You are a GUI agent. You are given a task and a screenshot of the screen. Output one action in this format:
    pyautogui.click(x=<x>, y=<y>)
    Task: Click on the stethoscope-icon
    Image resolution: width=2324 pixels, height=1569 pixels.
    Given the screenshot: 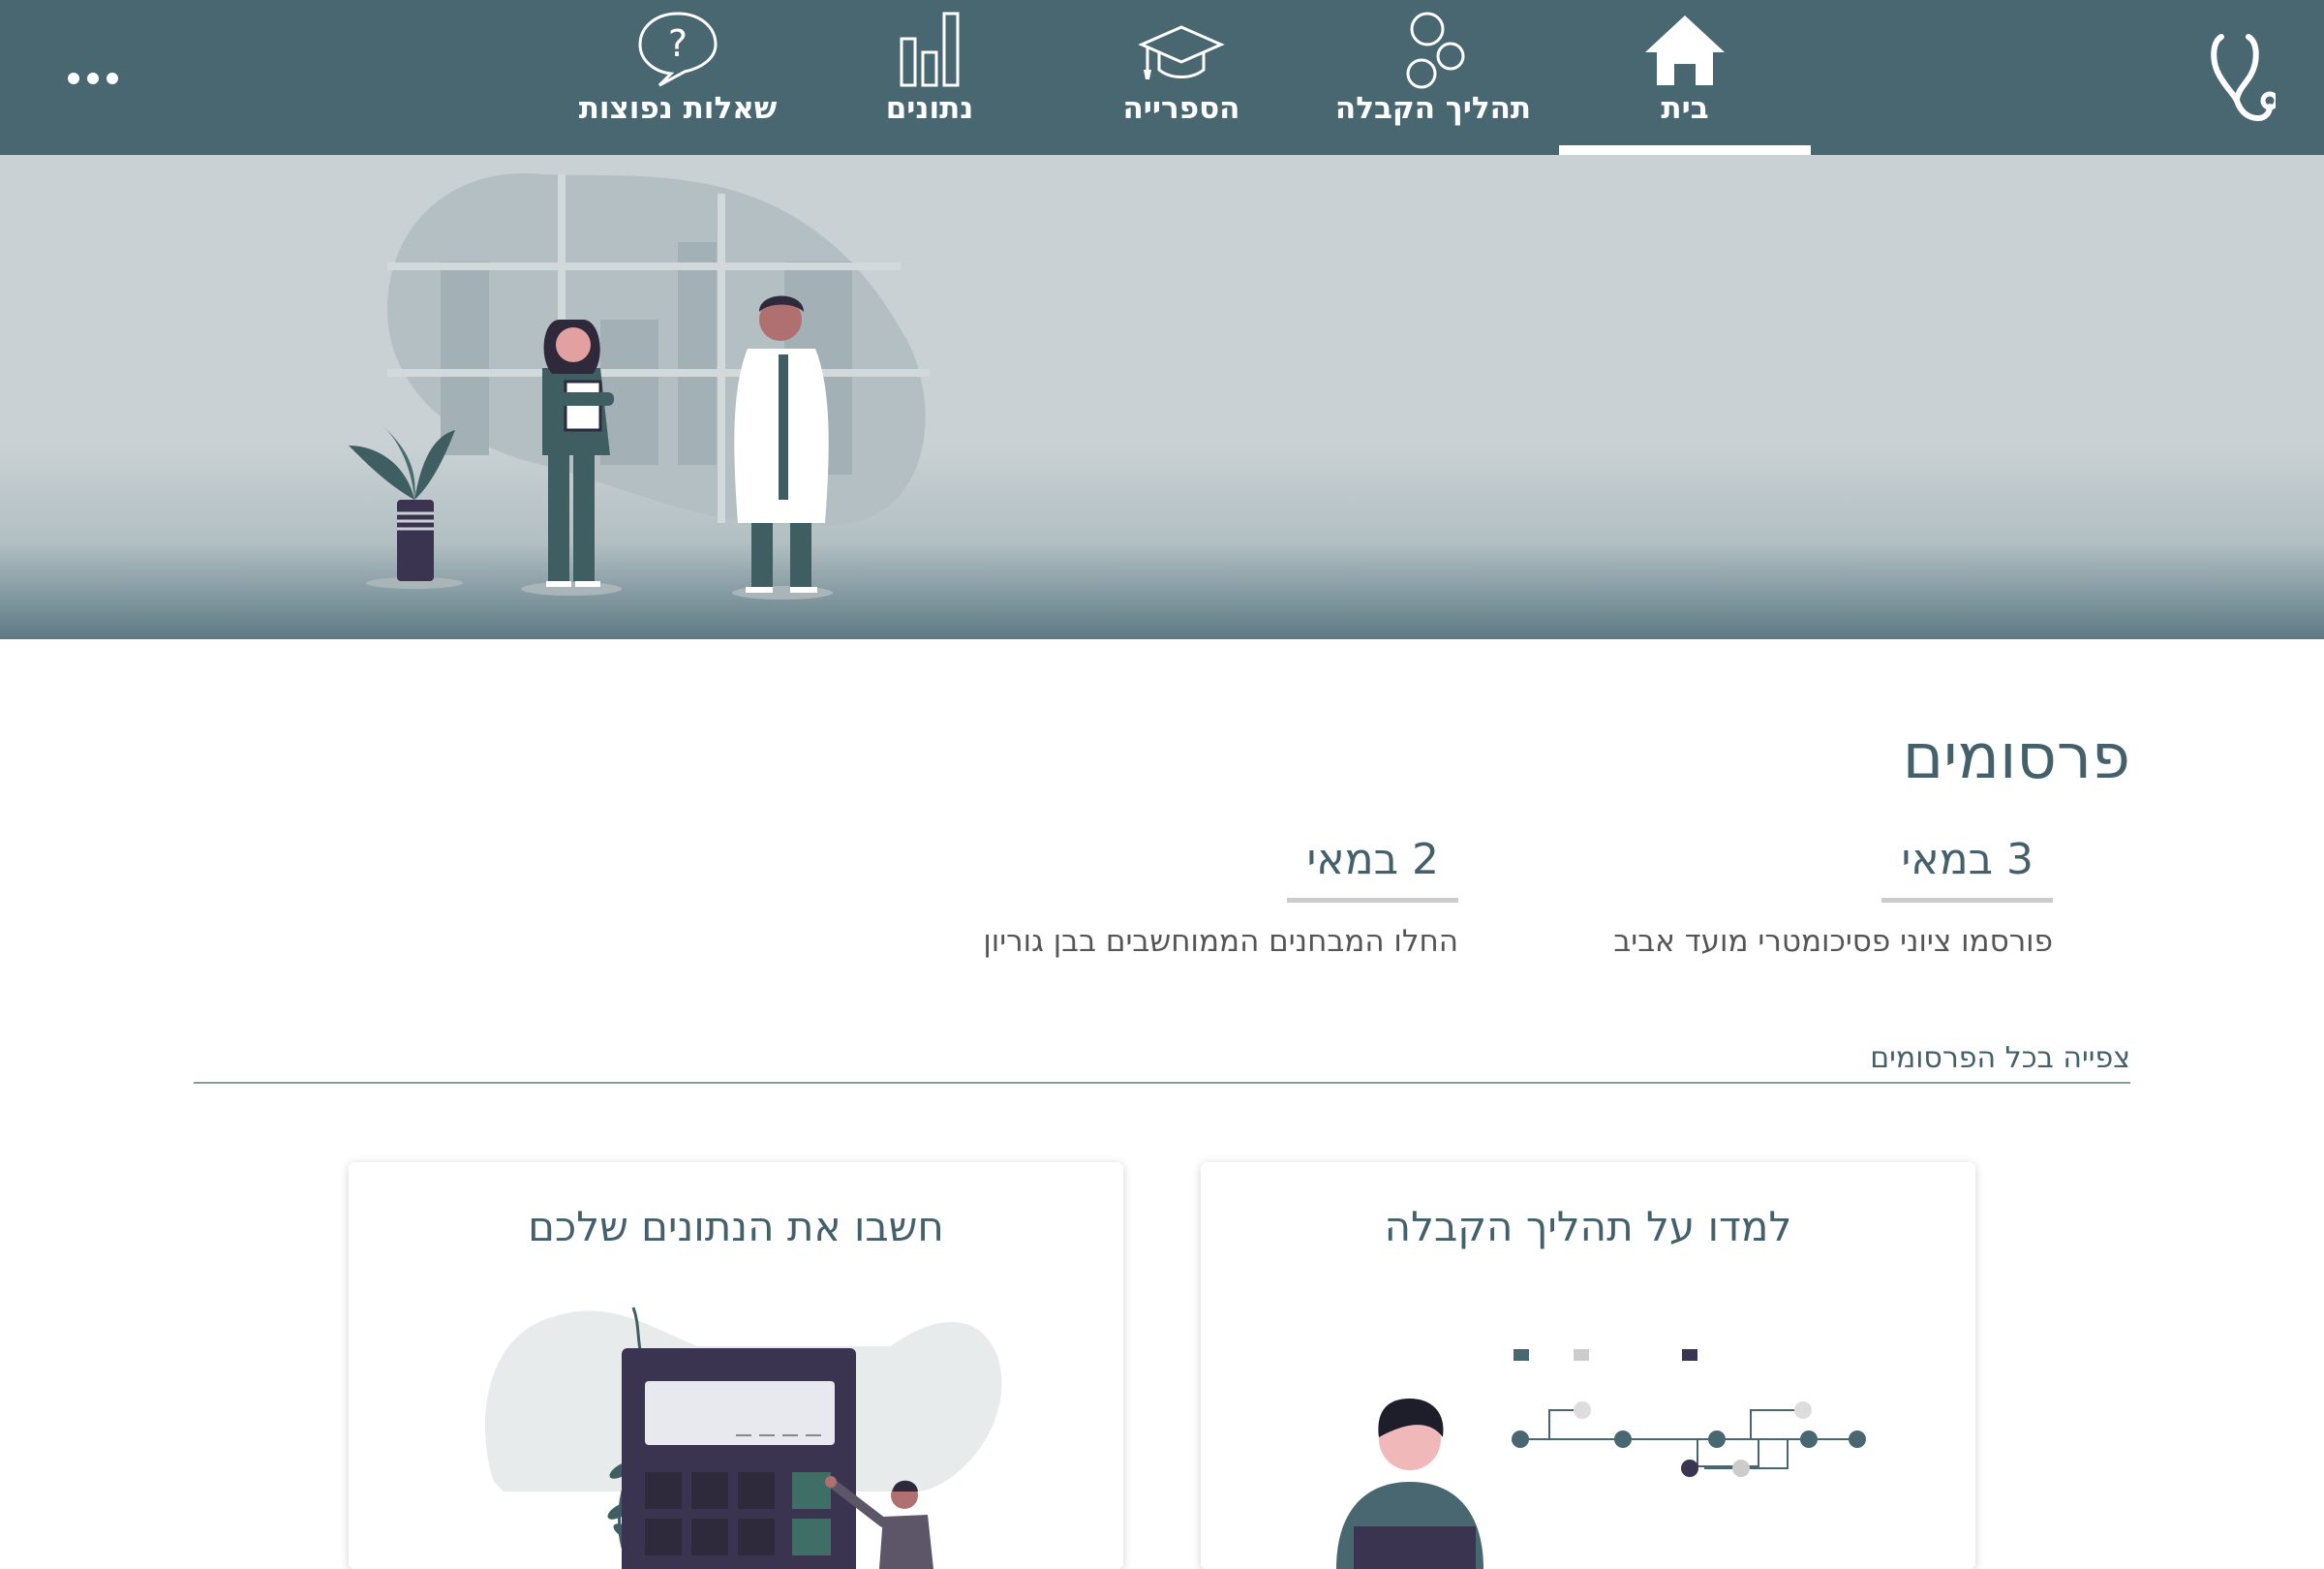 What is the action you would take?
    pyautogui.click(x=2242, y=77)
    